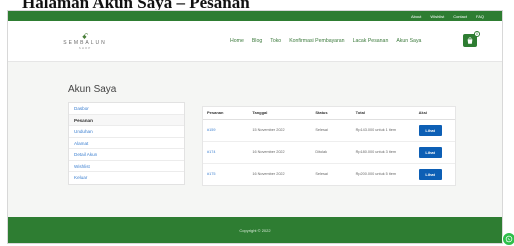 This screenshot has height=246, width=514. I want to click on whatsapp-icon, so click(509, 239).